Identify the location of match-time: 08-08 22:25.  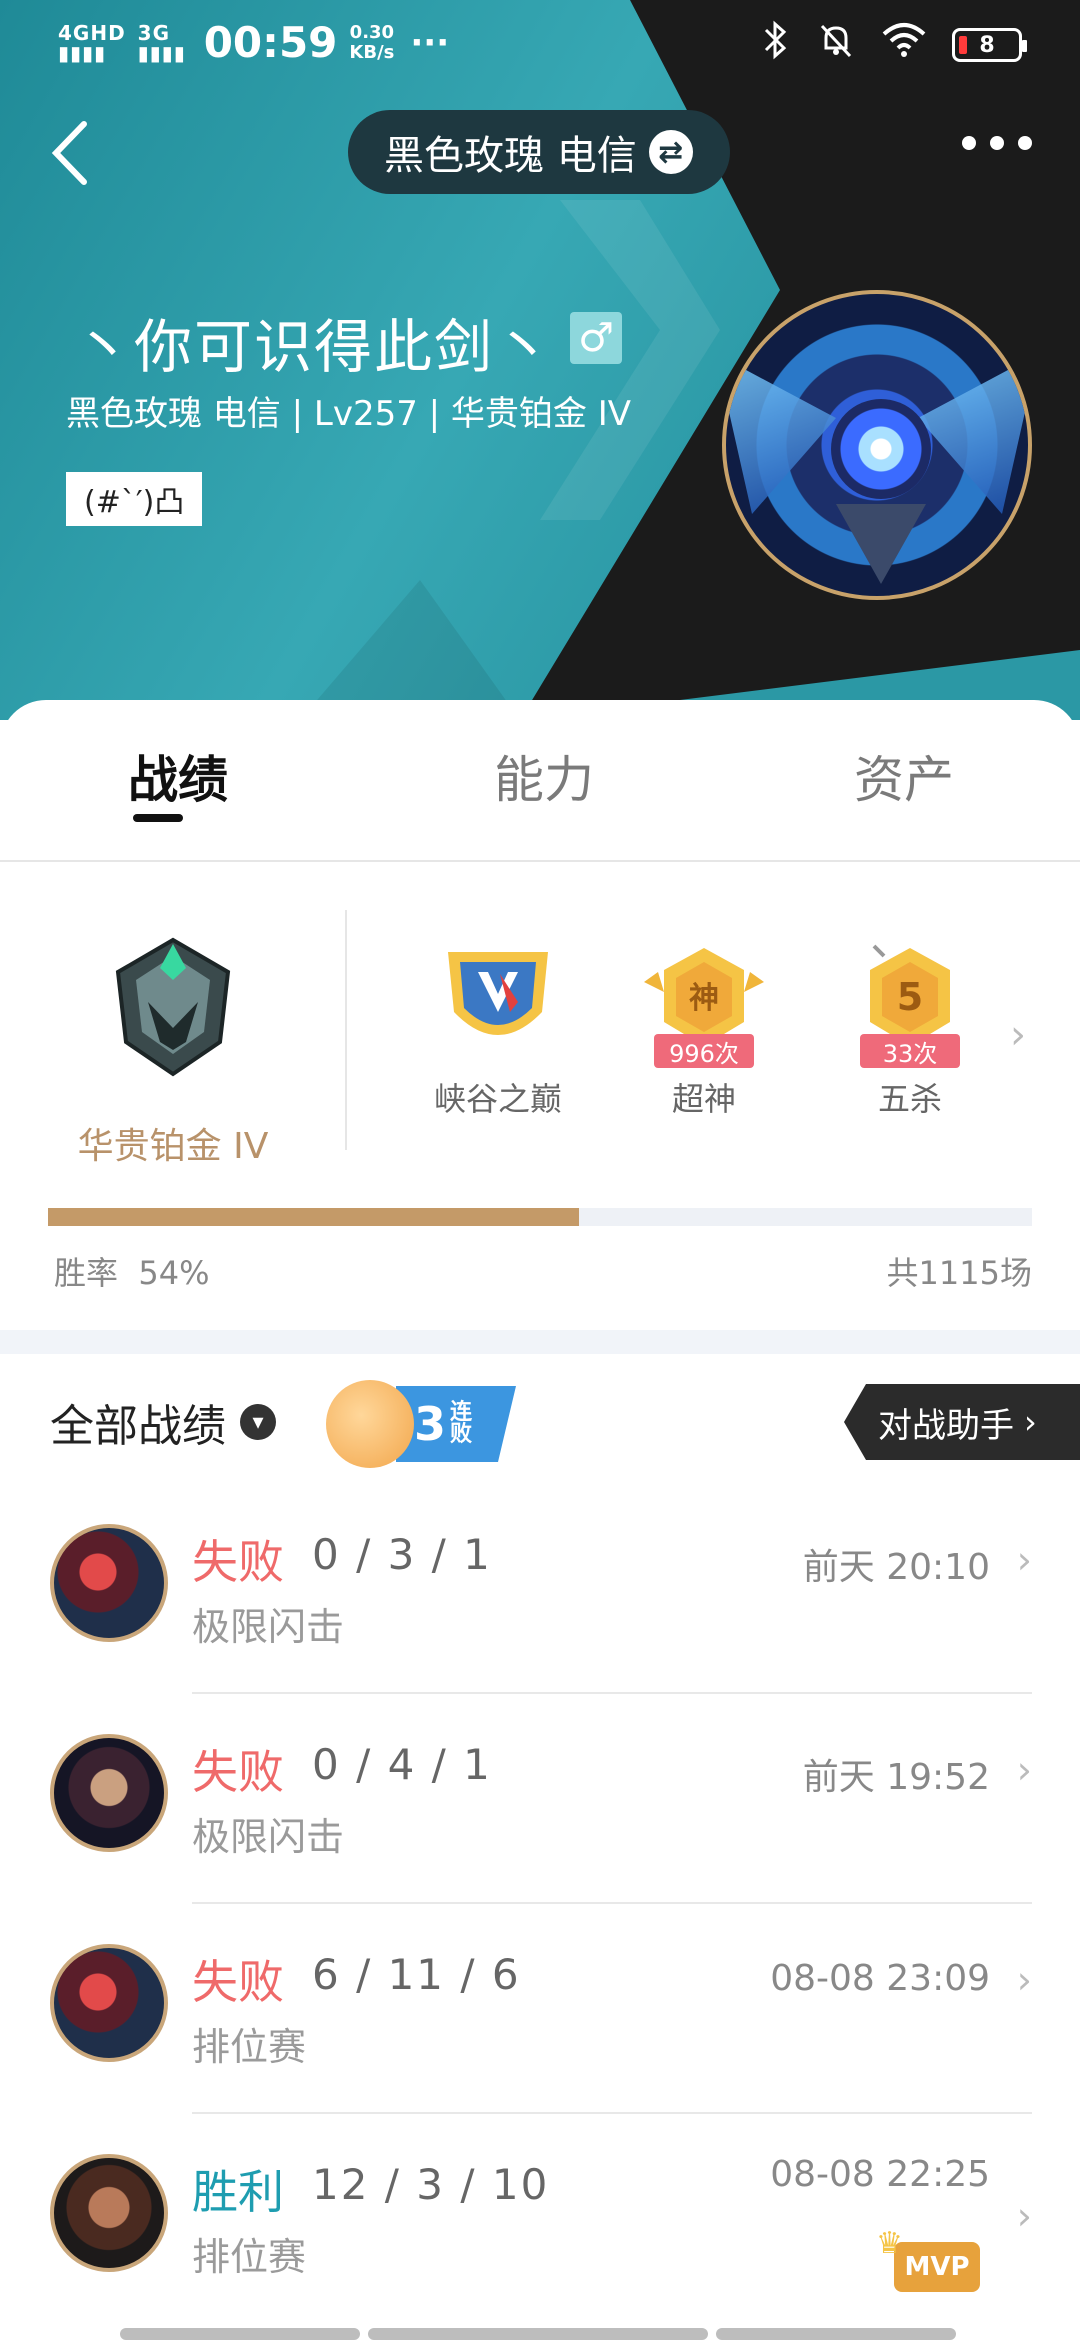
(880, 2174).